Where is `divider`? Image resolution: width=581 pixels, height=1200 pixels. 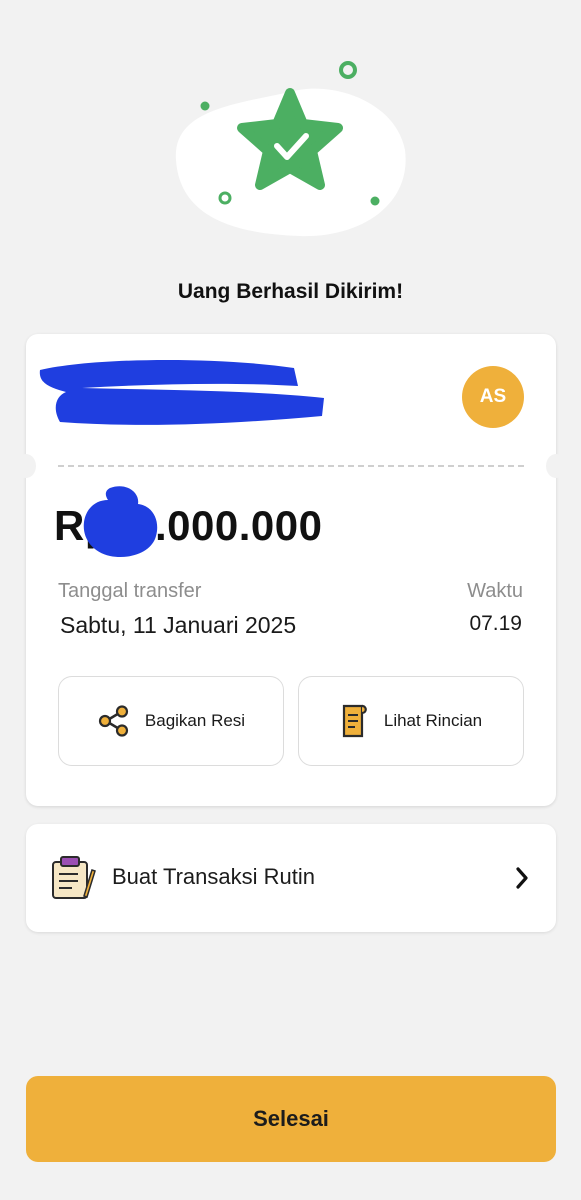 divider is located at coordinates (291, 466).